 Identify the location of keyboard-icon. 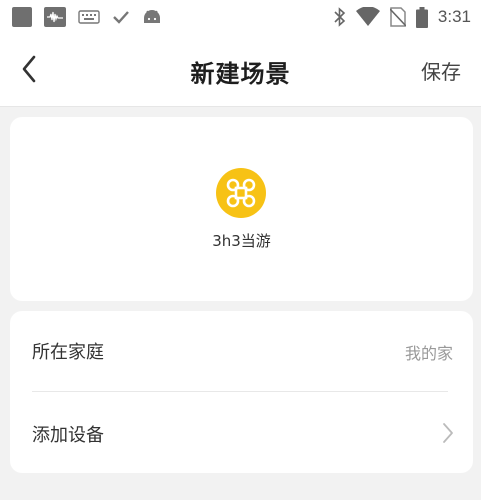
(89, 17).